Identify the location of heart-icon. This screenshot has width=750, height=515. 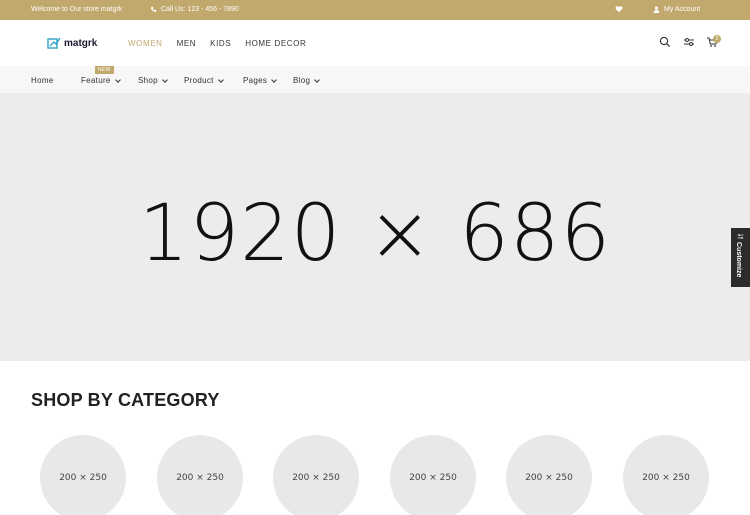
(619, 9).